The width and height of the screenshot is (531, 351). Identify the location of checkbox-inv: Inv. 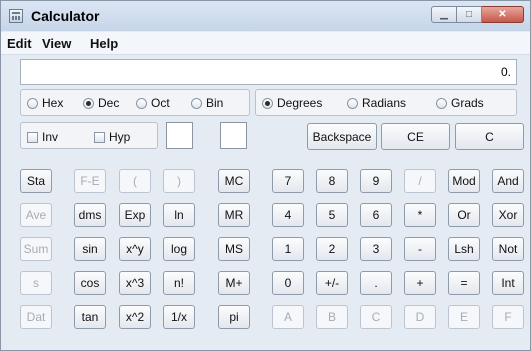
(42, 137).